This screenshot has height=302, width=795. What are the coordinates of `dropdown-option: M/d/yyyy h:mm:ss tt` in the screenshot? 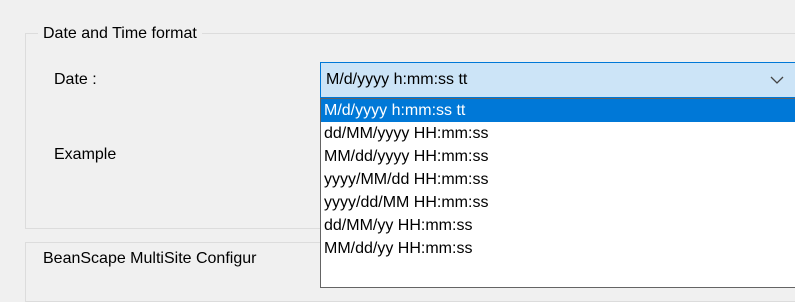 It's located at (558, 110).